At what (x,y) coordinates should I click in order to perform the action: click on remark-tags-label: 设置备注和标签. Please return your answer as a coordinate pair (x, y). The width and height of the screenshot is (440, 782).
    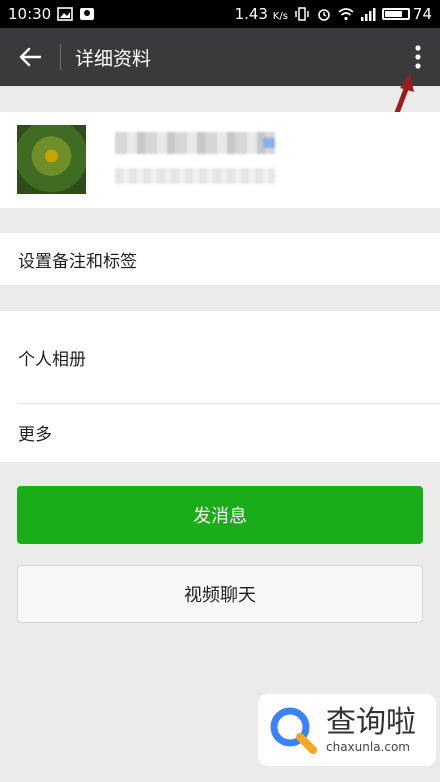
    Looking at the image, I should click on (77, 261).